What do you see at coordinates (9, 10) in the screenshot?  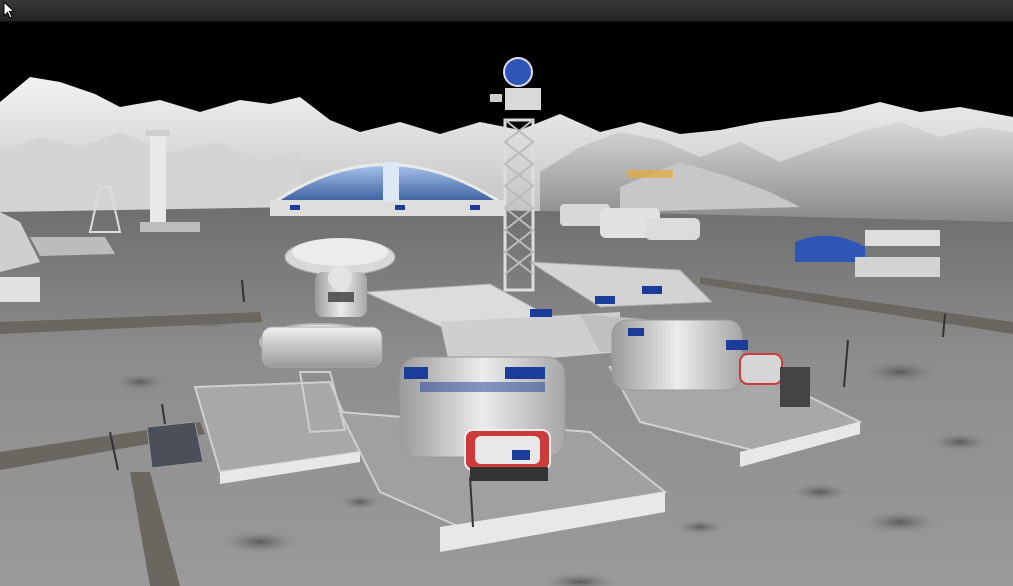 I see `arrow-cursor-icon` at bounding box center [9, 10].